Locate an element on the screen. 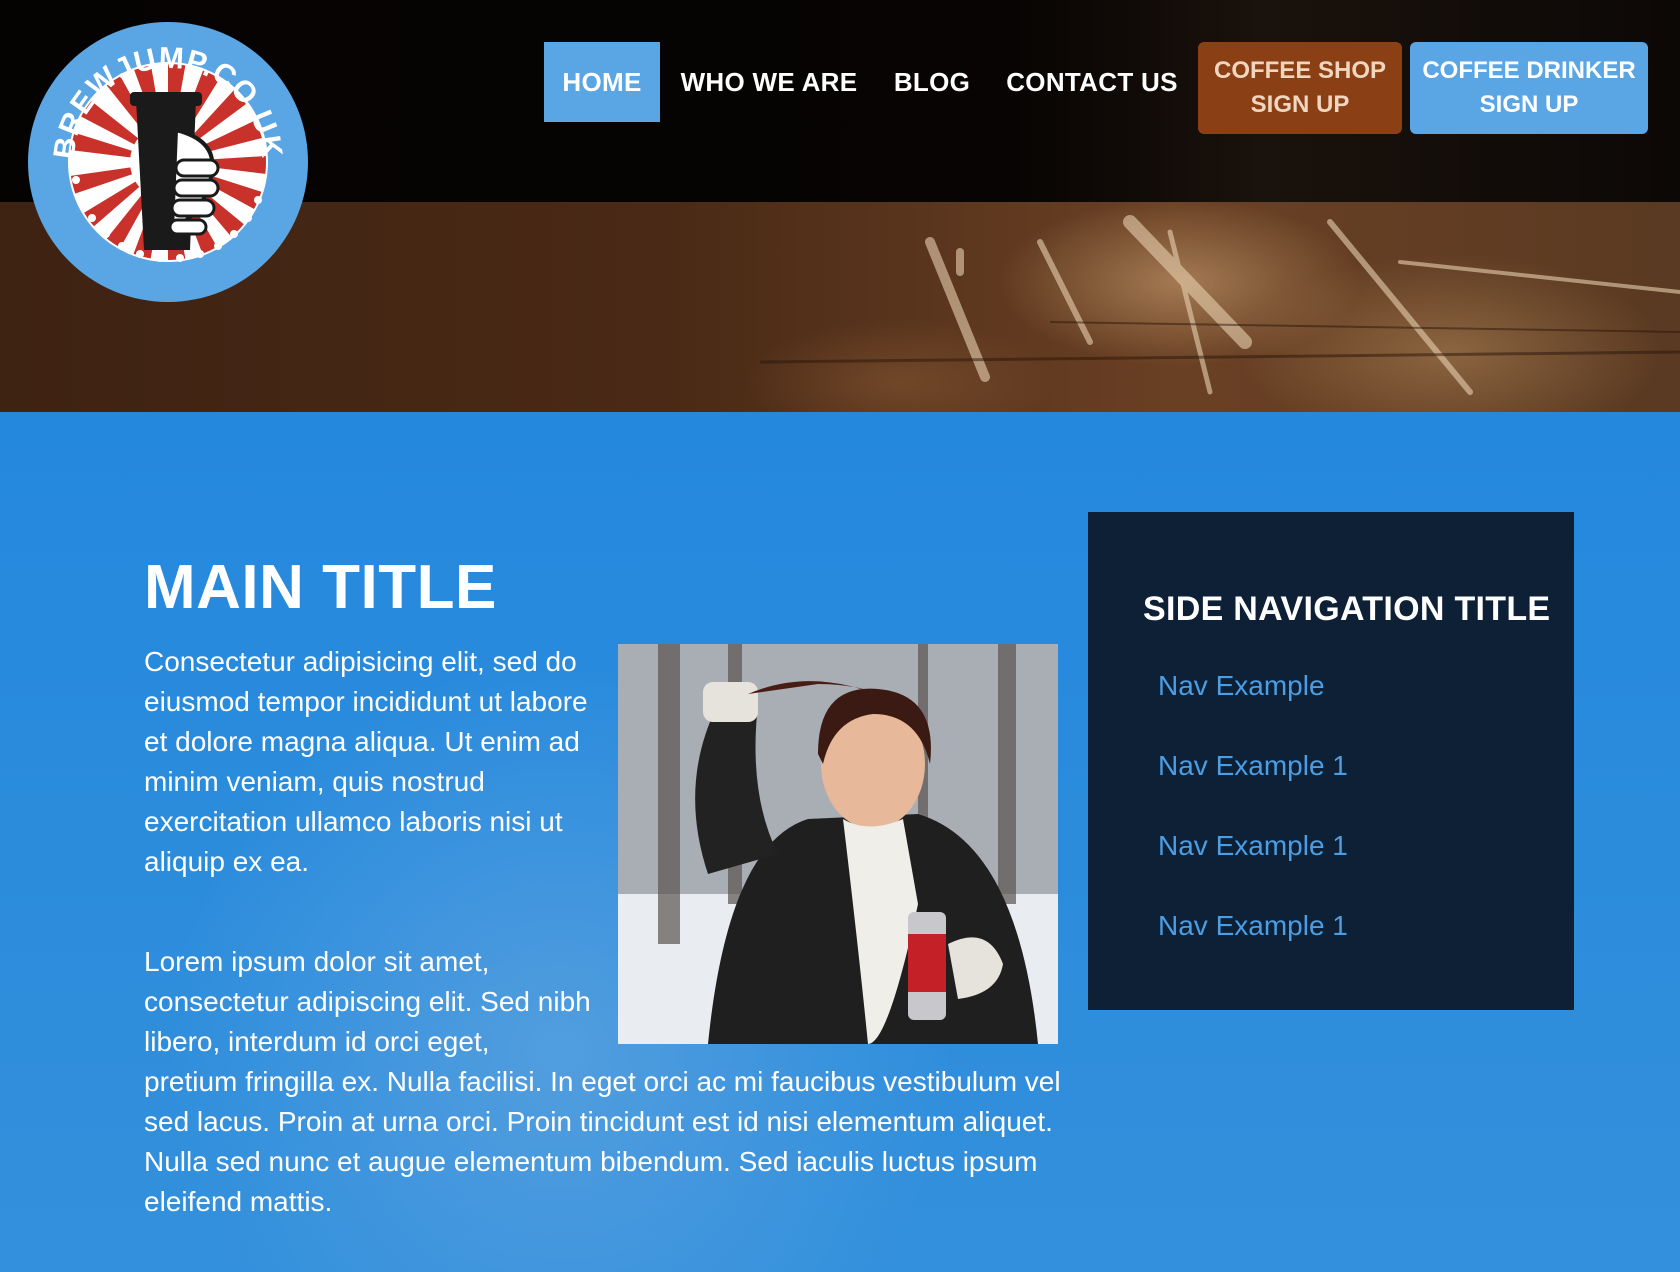 Image resolution: width=1680 pixels, height=1272 pixels. coffee-shop-signup-line1: COFFEE SHOP is located at coordinates (1300, 70).